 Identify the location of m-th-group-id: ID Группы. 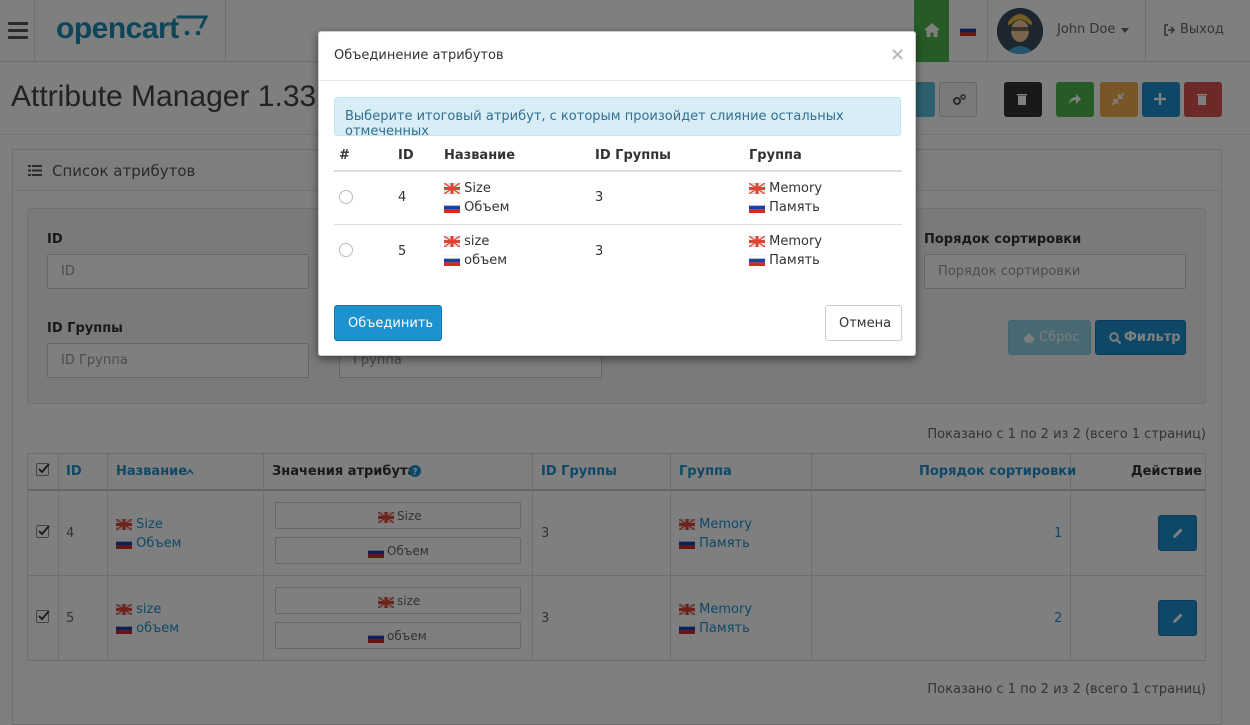
(633, 155).